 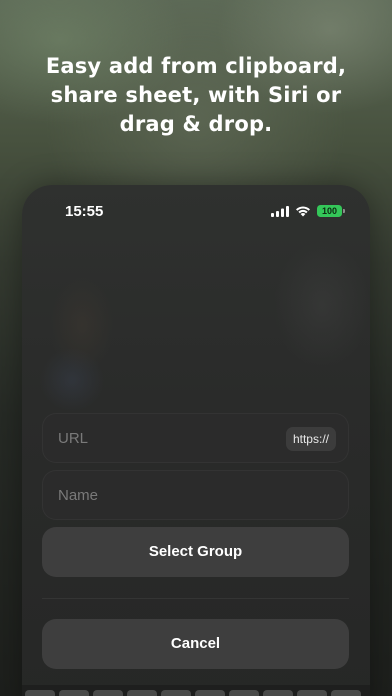 What do you see at coordinates (84, 211) in the screenshot?
I see `status-time: 15:55` at bounding box center [84, 211].